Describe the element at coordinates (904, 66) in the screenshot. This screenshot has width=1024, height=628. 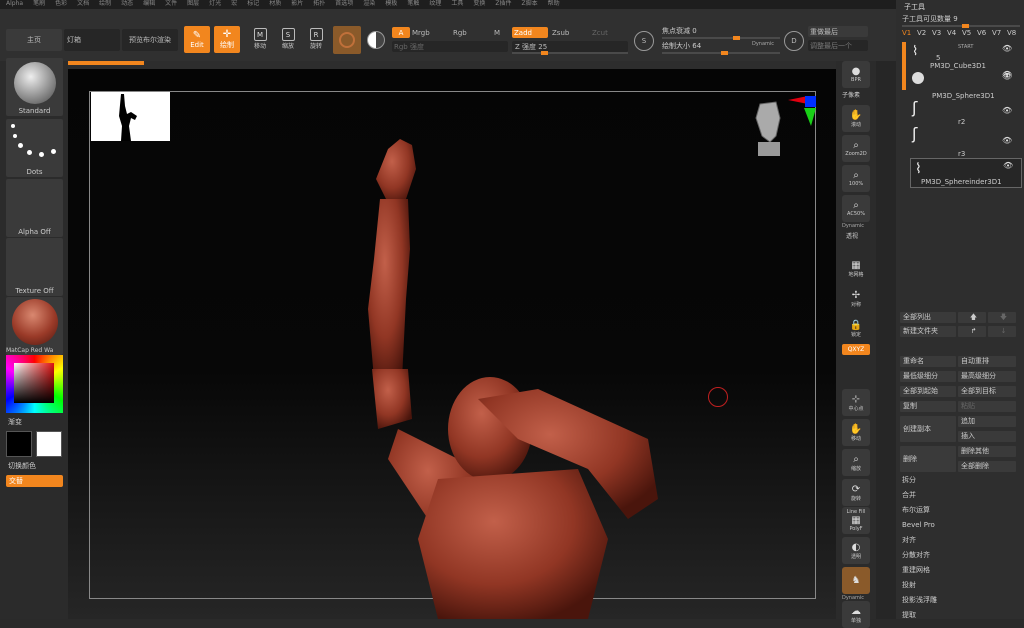
I see `scroll-indicator` at that location.